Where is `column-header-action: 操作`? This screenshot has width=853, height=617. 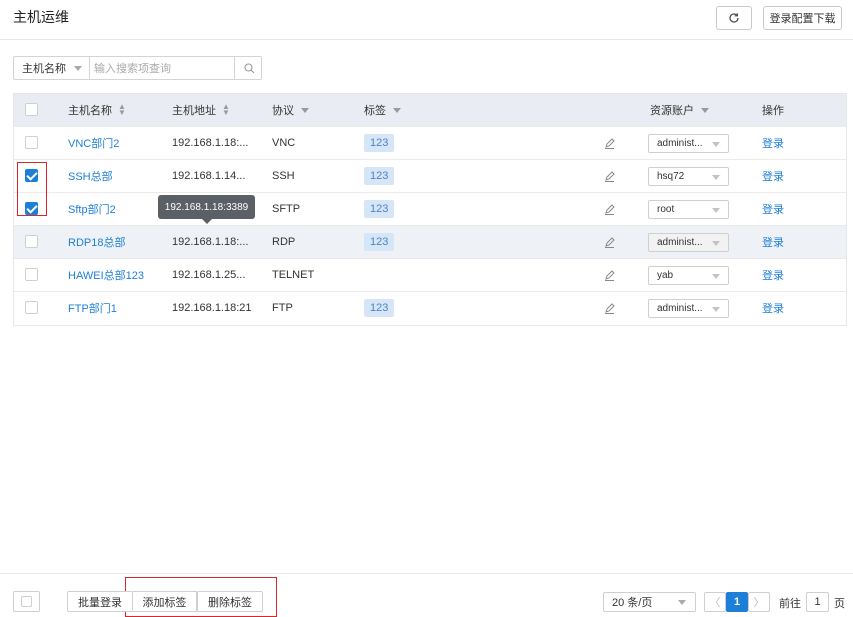
column-header-action: 操作 is located at coordinates (773, 111).